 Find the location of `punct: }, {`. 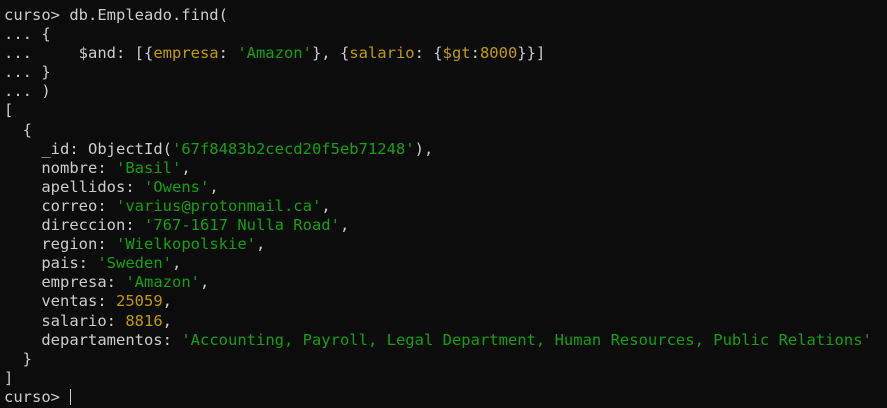

punct: }, { is located at coordinates (330, 53).